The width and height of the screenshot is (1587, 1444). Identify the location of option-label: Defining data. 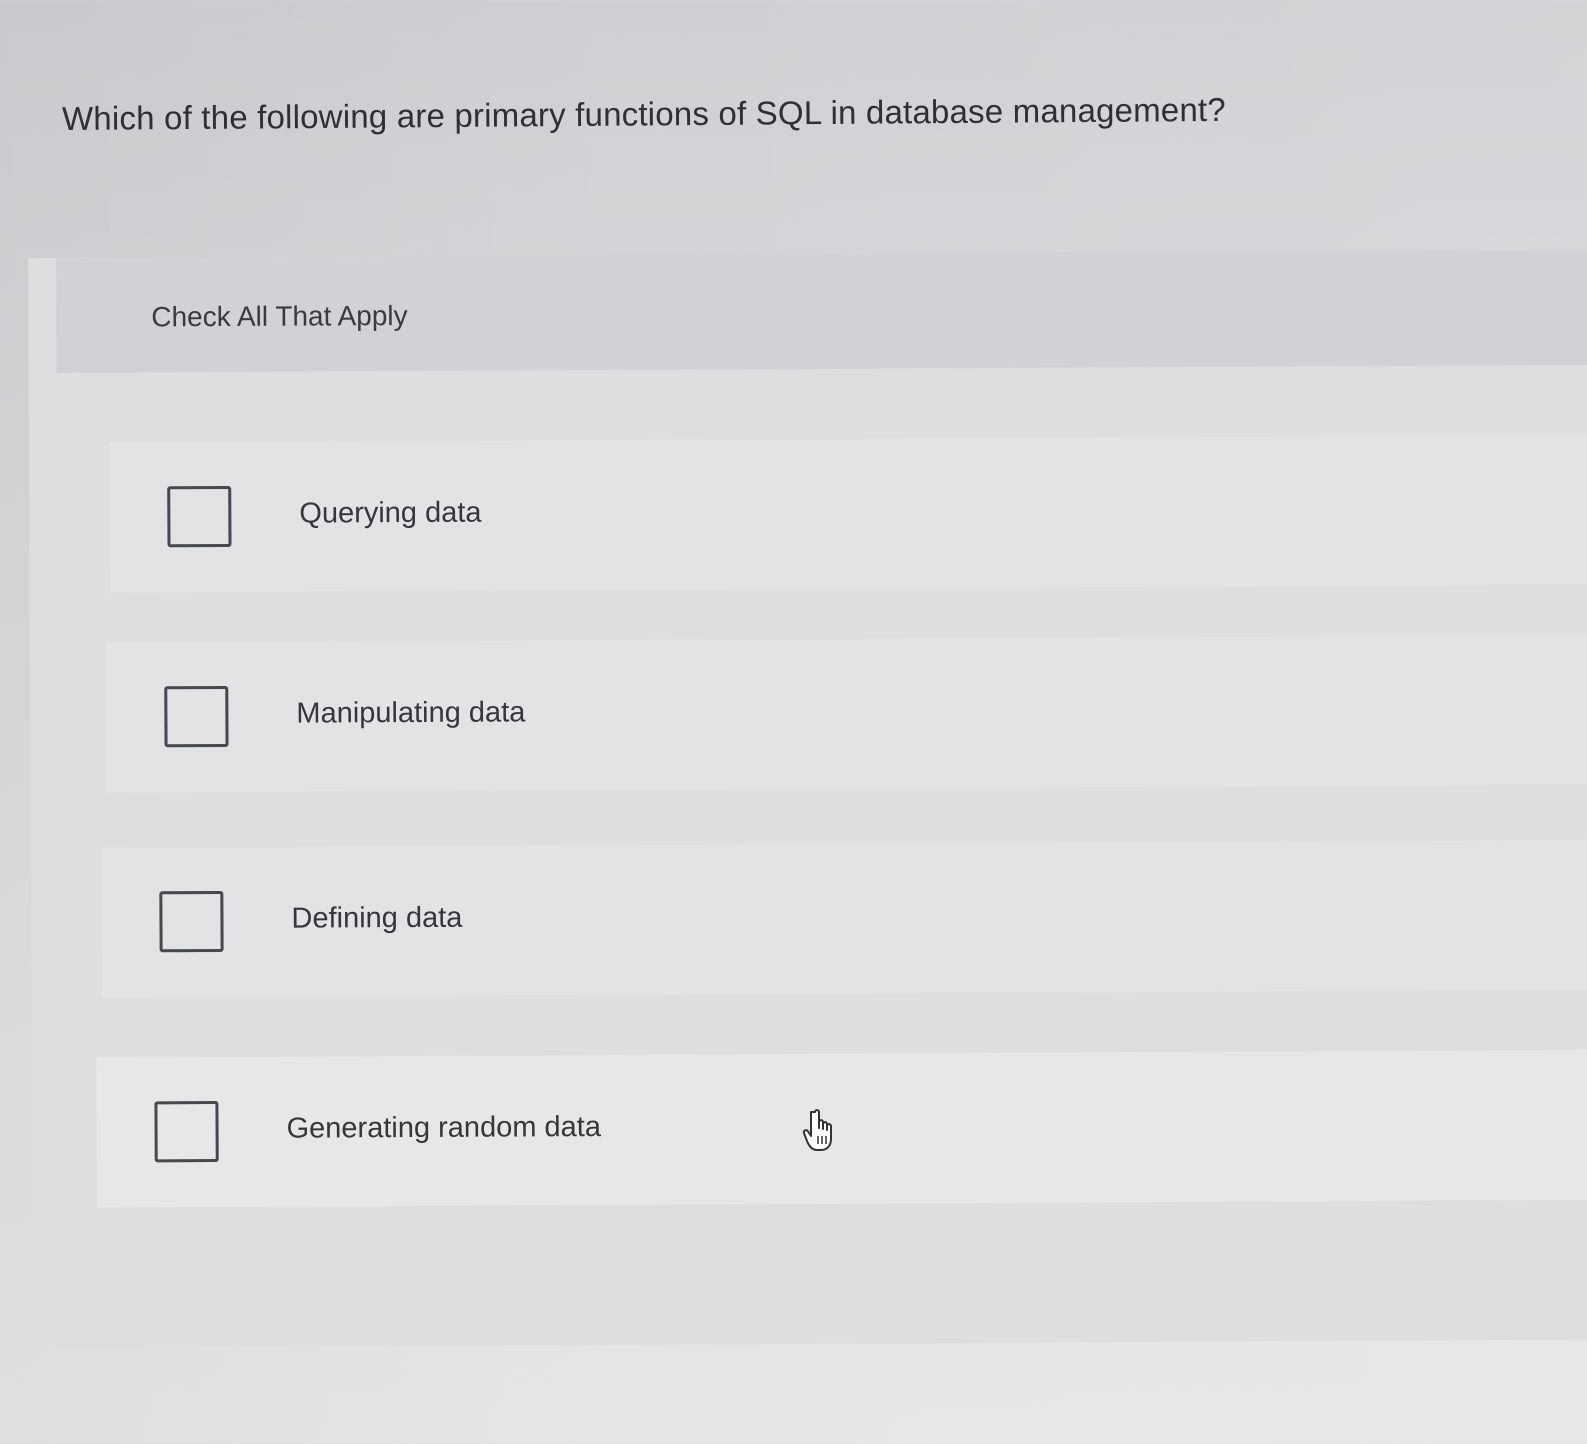
(376, 919).